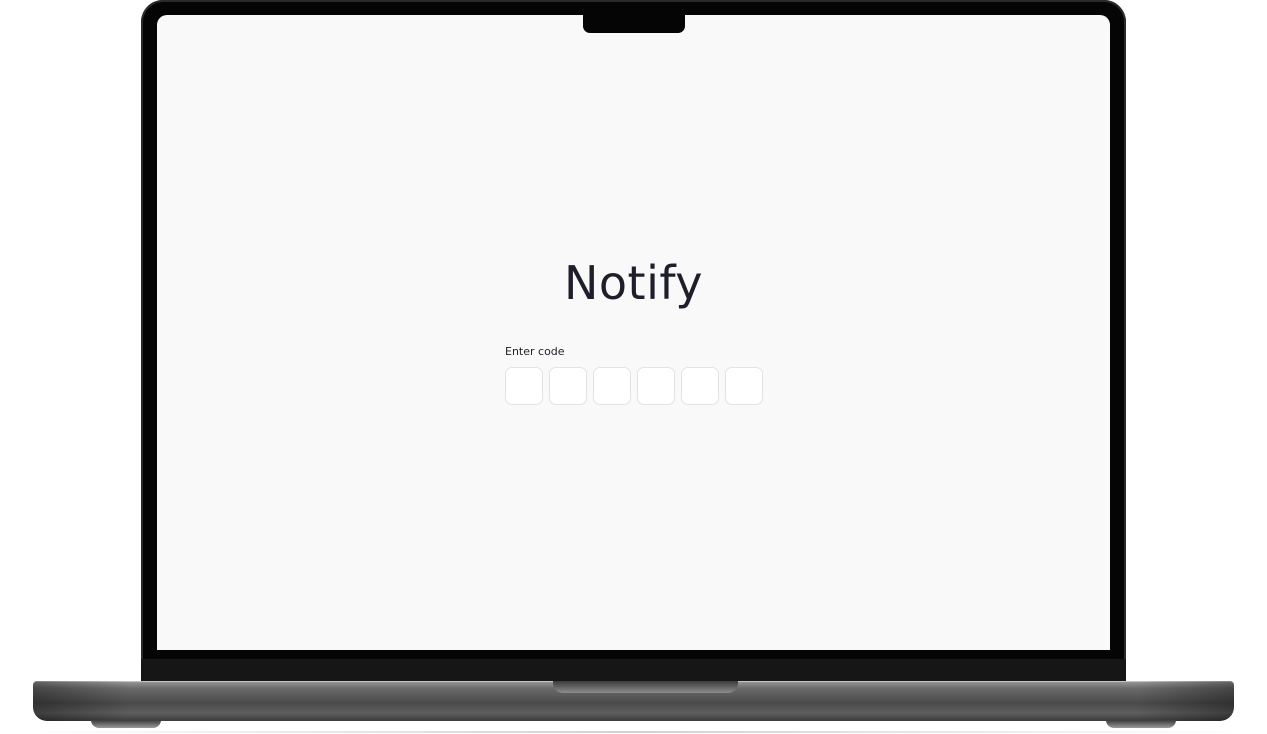  Describe the element at coordinates (633, 283) in the screenshot. I see `app-title: Notify` at that location.